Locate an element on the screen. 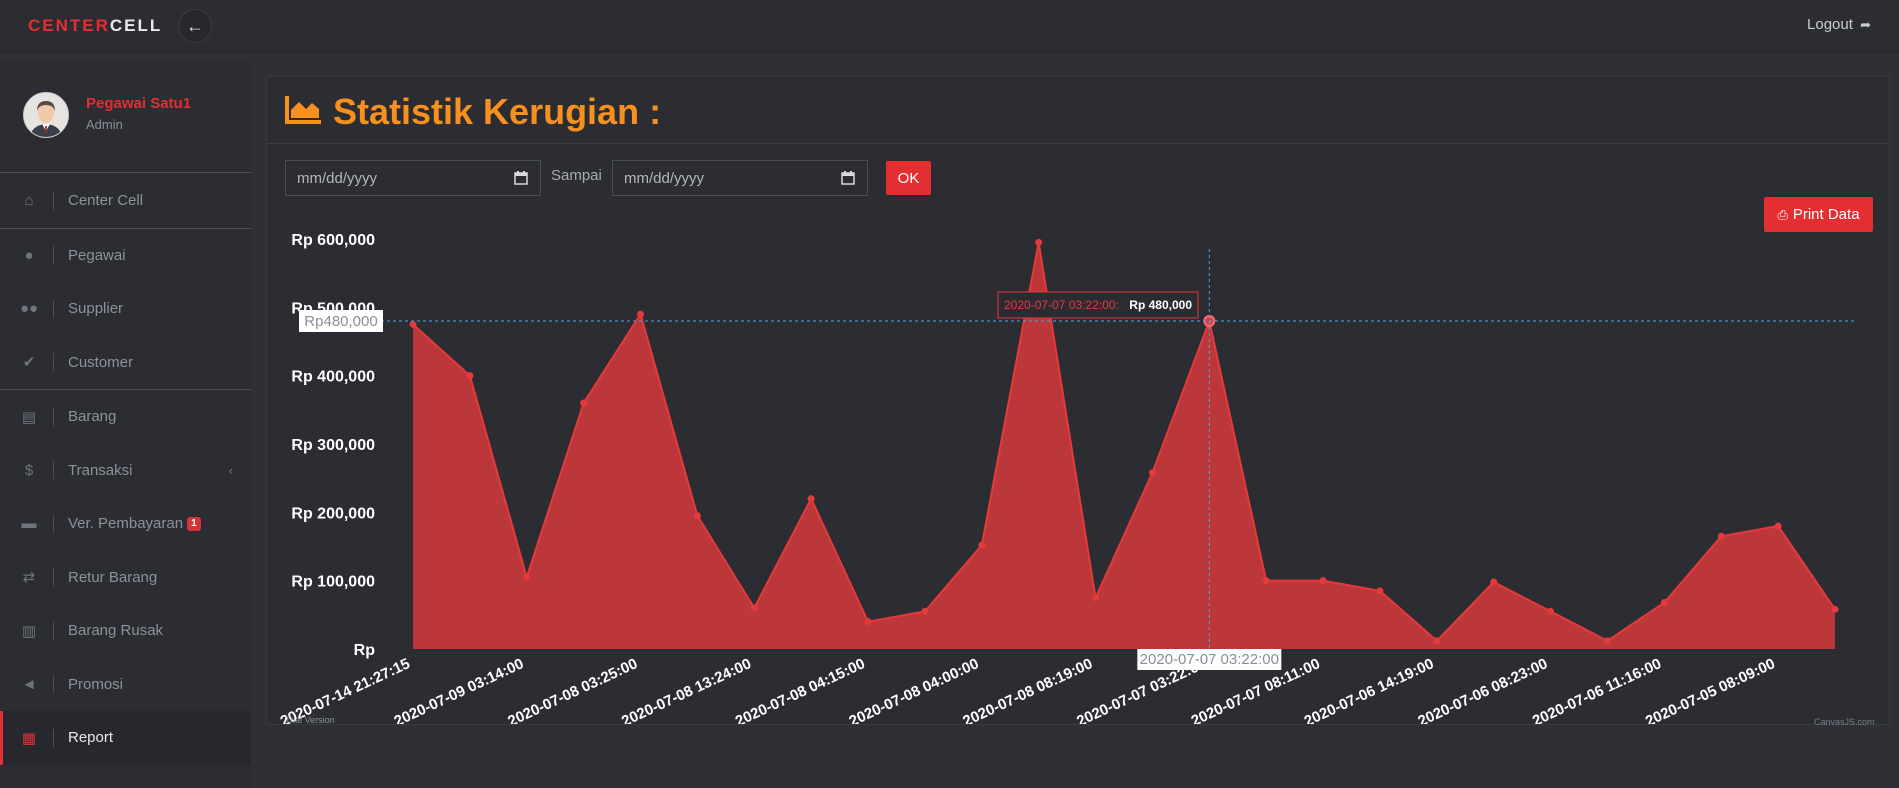  sidebar-item-label: Retur Barang is located at coordinates (113, 577).